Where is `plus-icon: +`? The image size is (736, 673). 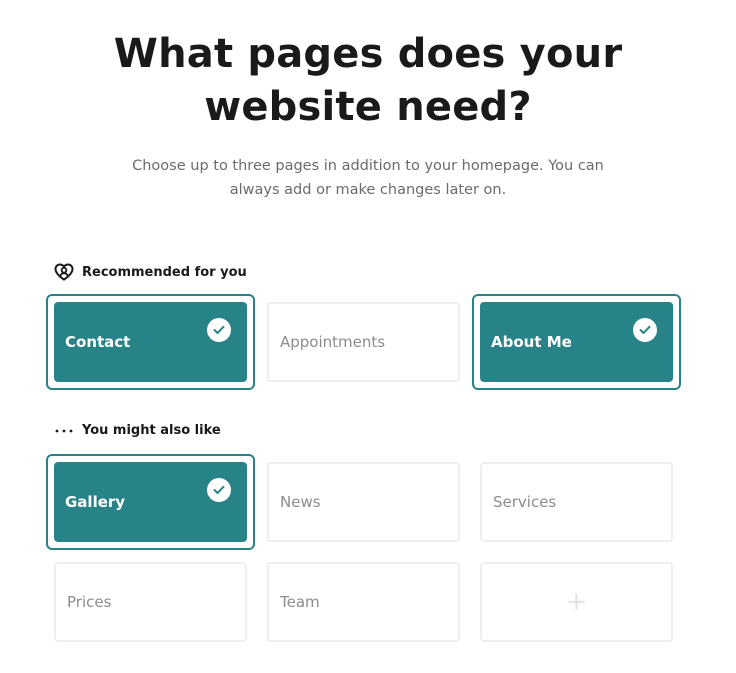 plus-icon: + is located at coordinates (576, 602).